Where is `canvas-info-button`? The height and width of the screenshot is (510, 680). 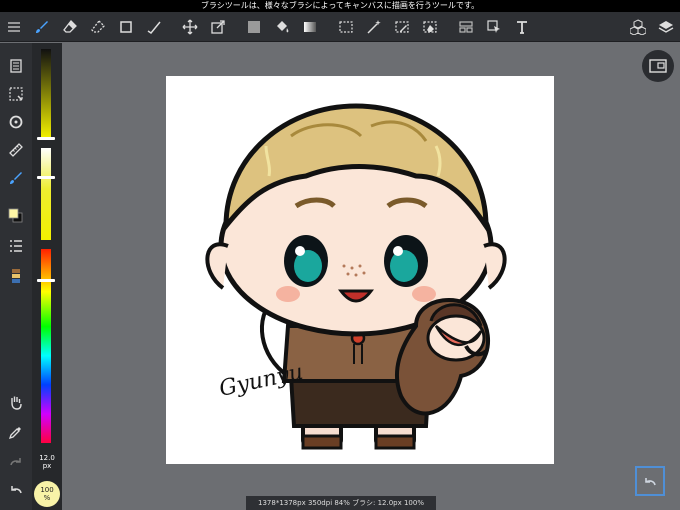 canvas-info-button is located at coordinates (16, 66).